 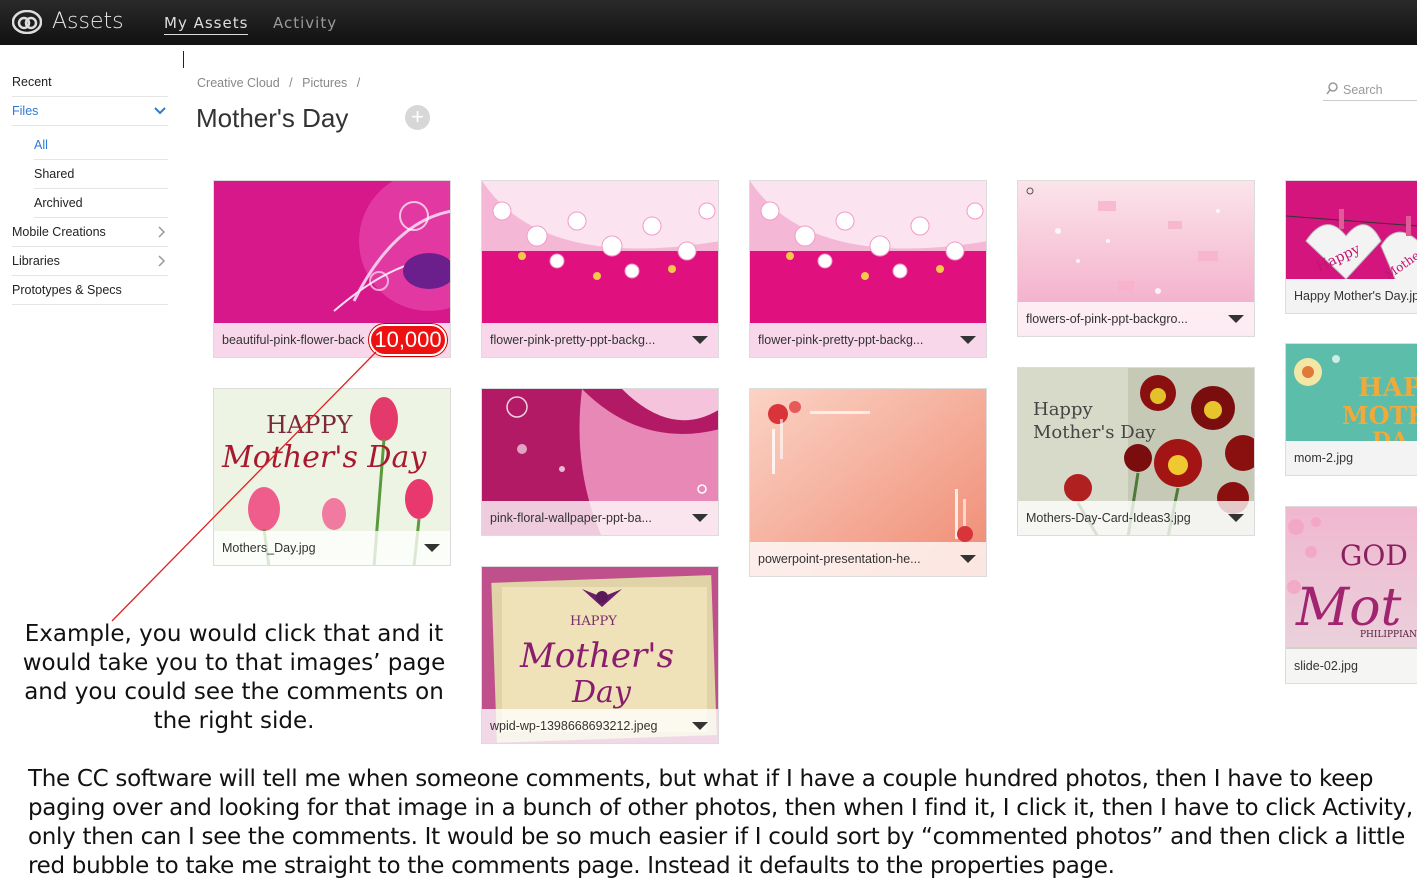 I want to click on sidebar-item-label: Recent, so click(x=32, y=82).